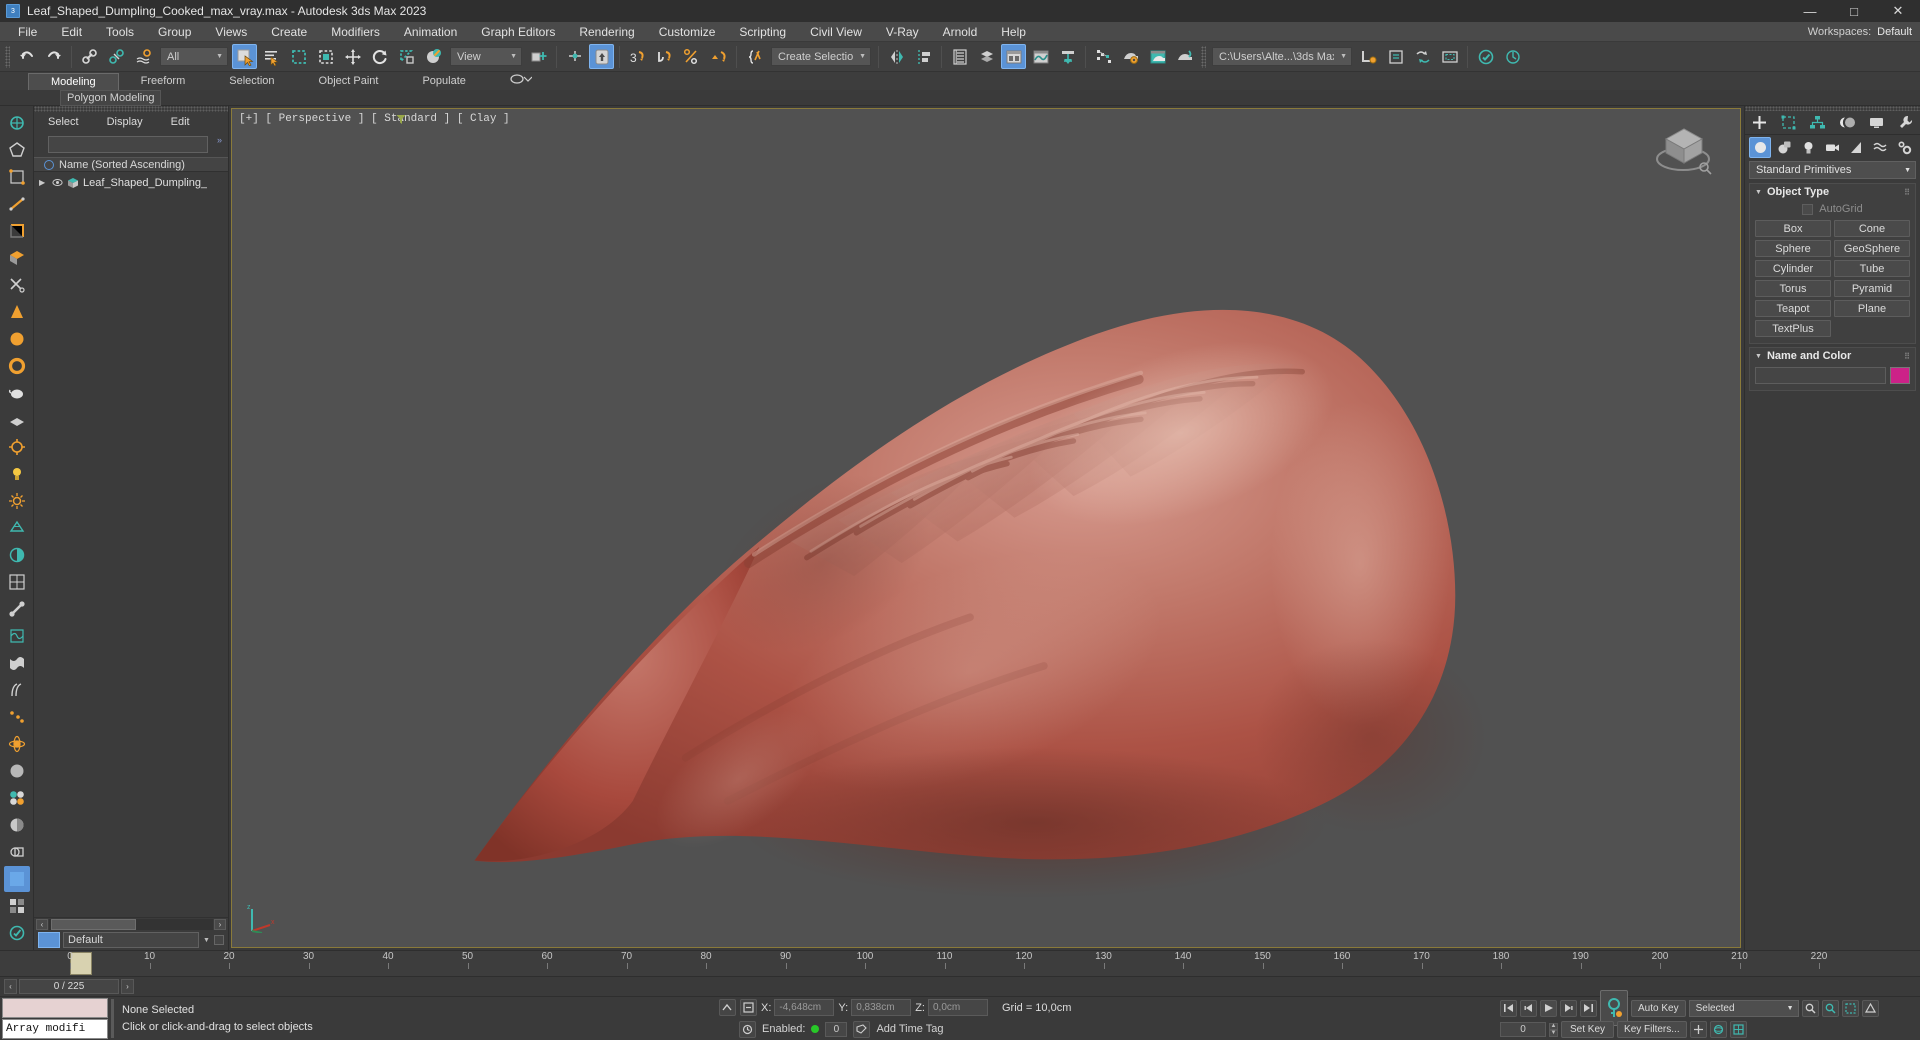  What do you see at coordinates (17, 582) in the screenshot?
I see `uv-icon` at bounding box center [17, 582].